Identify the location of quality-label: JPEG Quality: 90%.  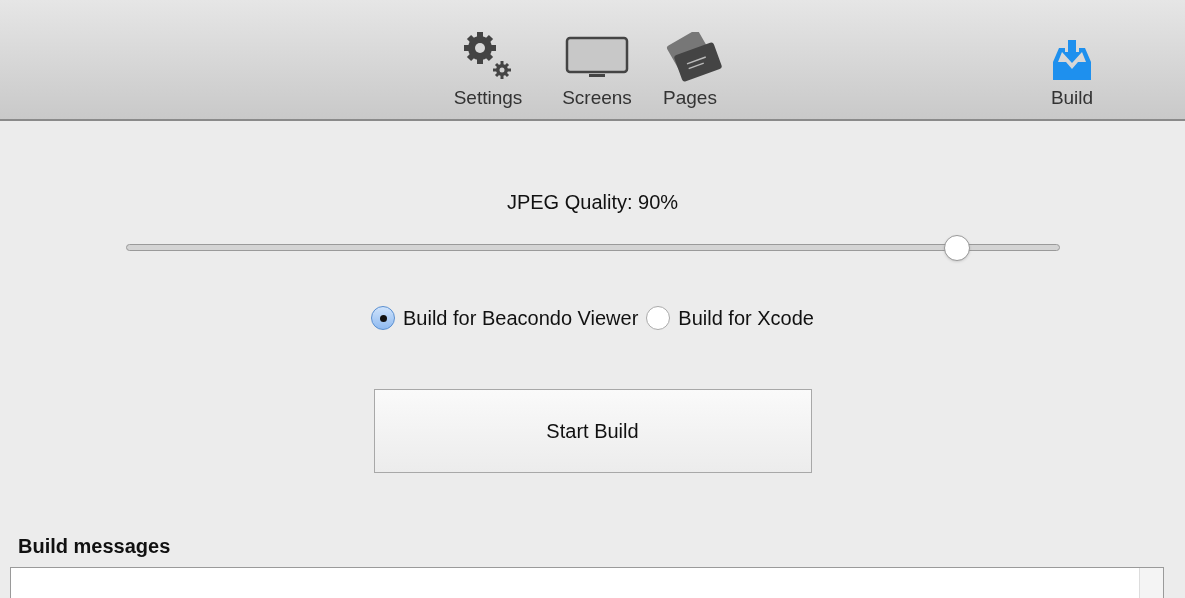
(592, 202).